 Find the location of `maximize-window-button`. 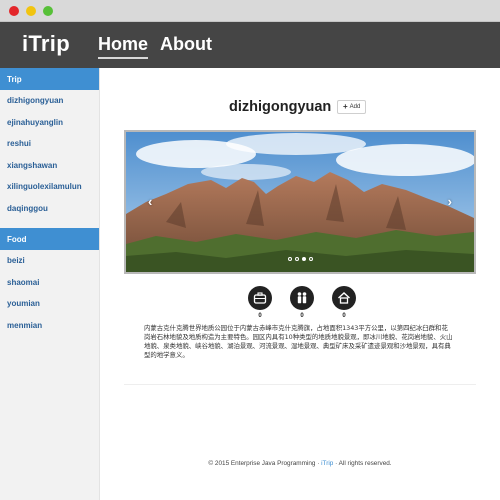

maximize-window-button is located at coordinates (48, 11).